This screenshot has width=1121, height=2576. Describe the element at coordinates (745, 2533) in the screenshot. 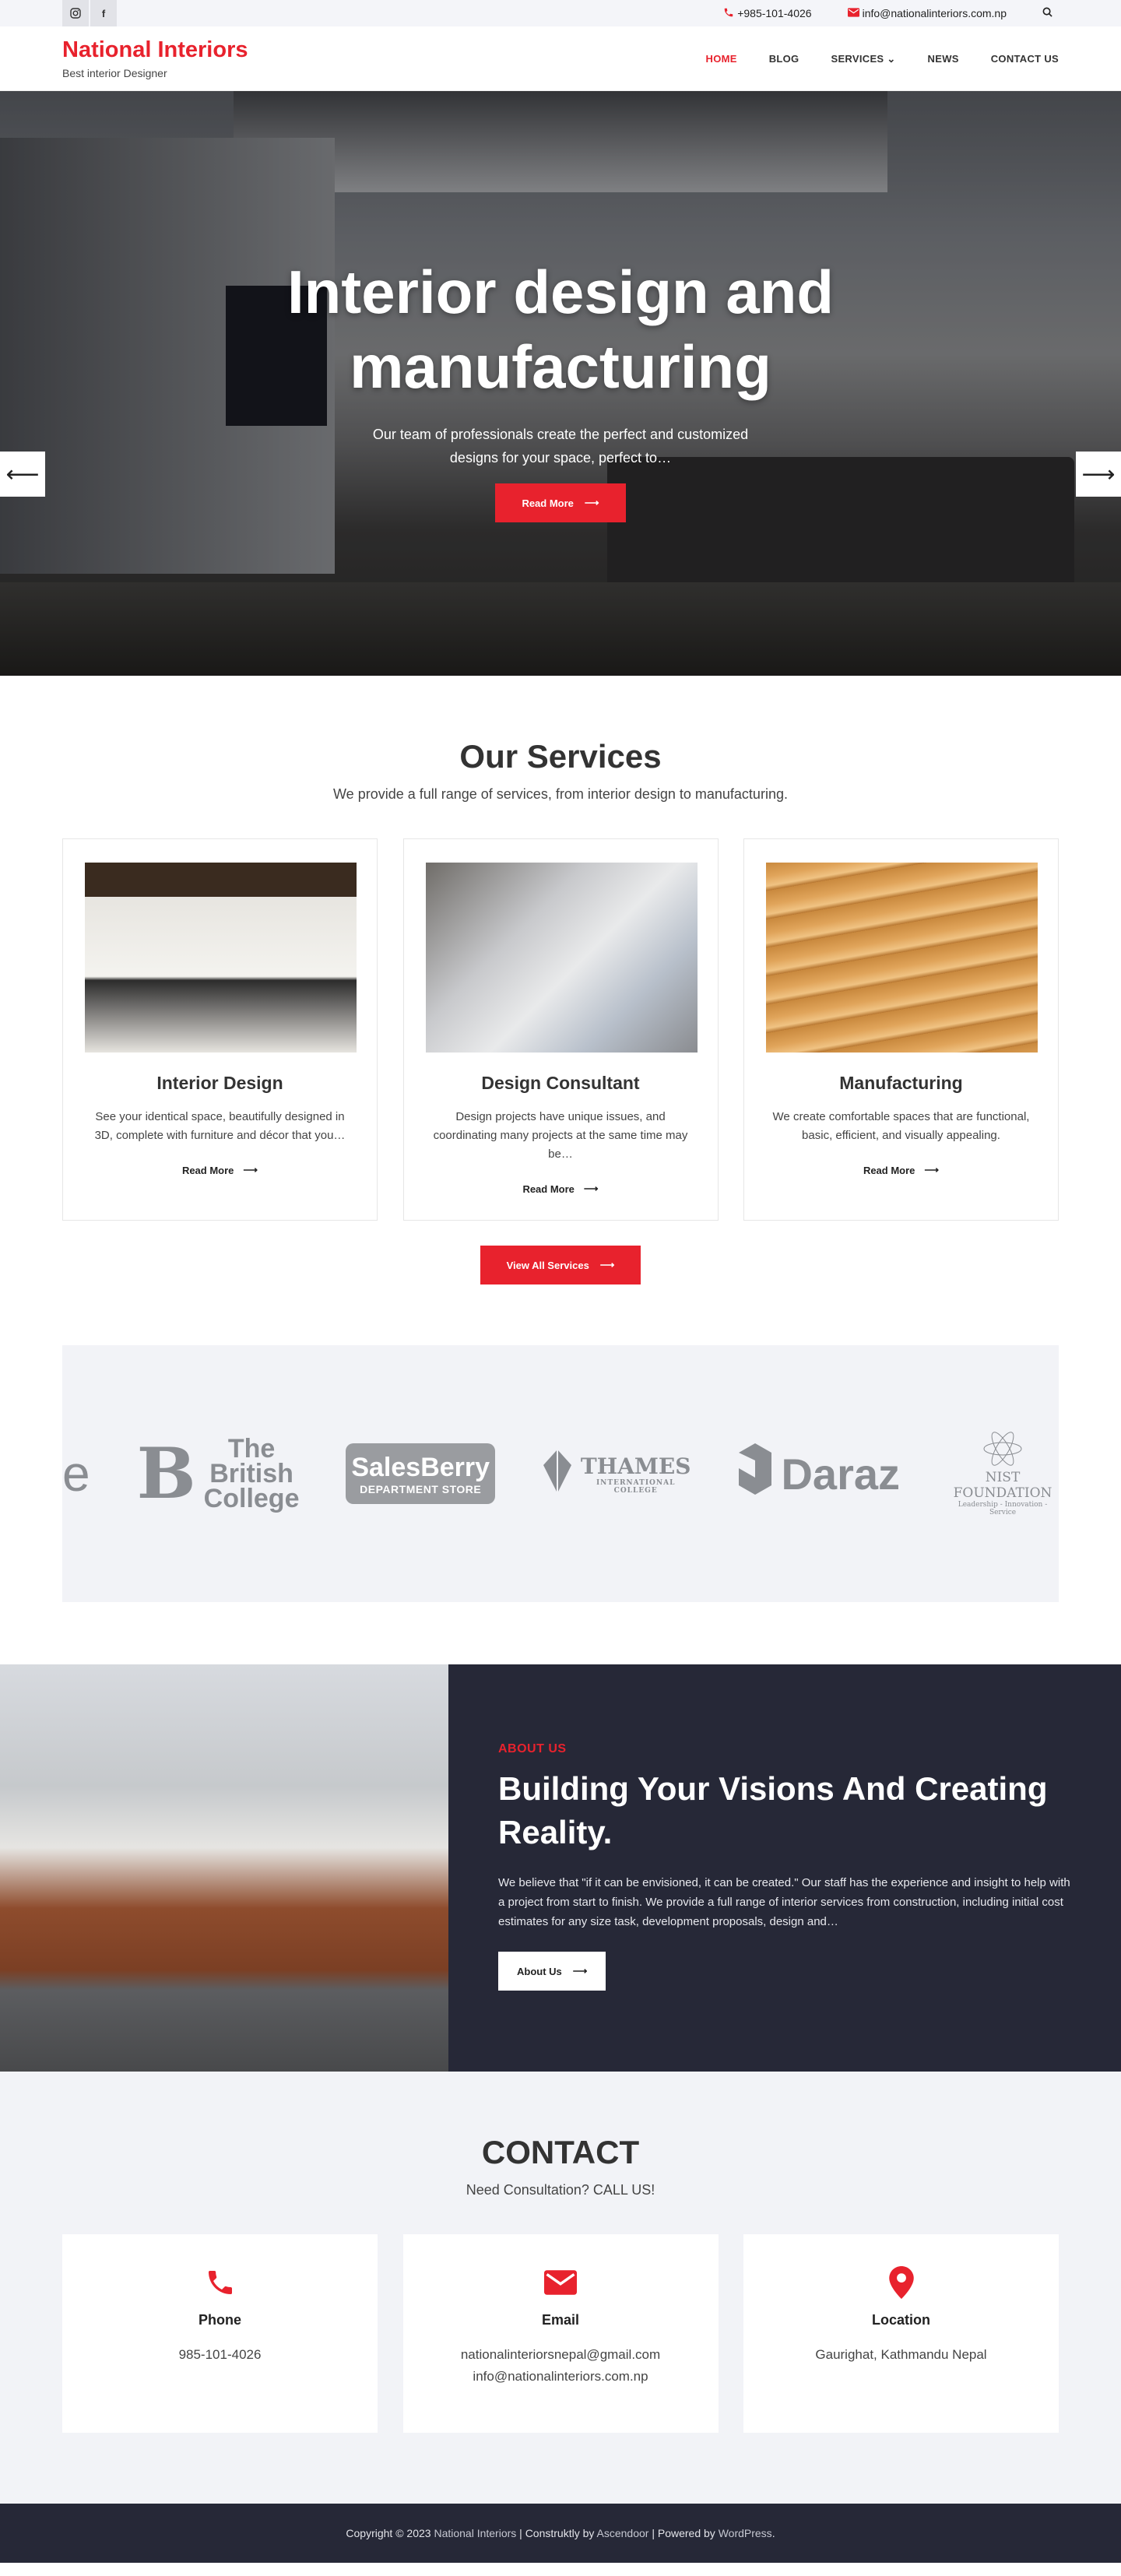

I see `footer-platform-link: WordPress` at that location.